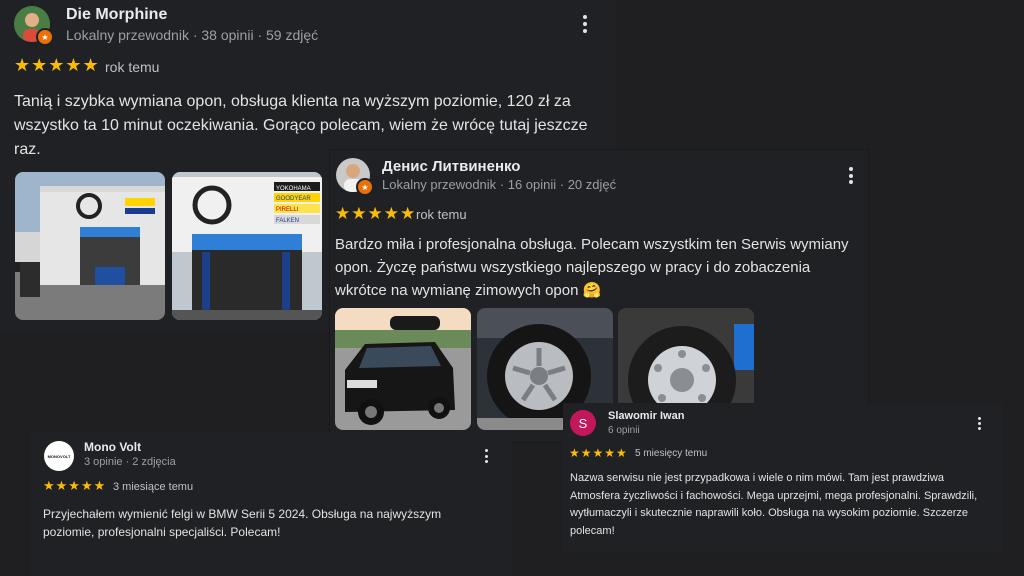 The height and width of the screenshot is (576, 1024). I want to click on avatar-letter: S, so click(583, 423).